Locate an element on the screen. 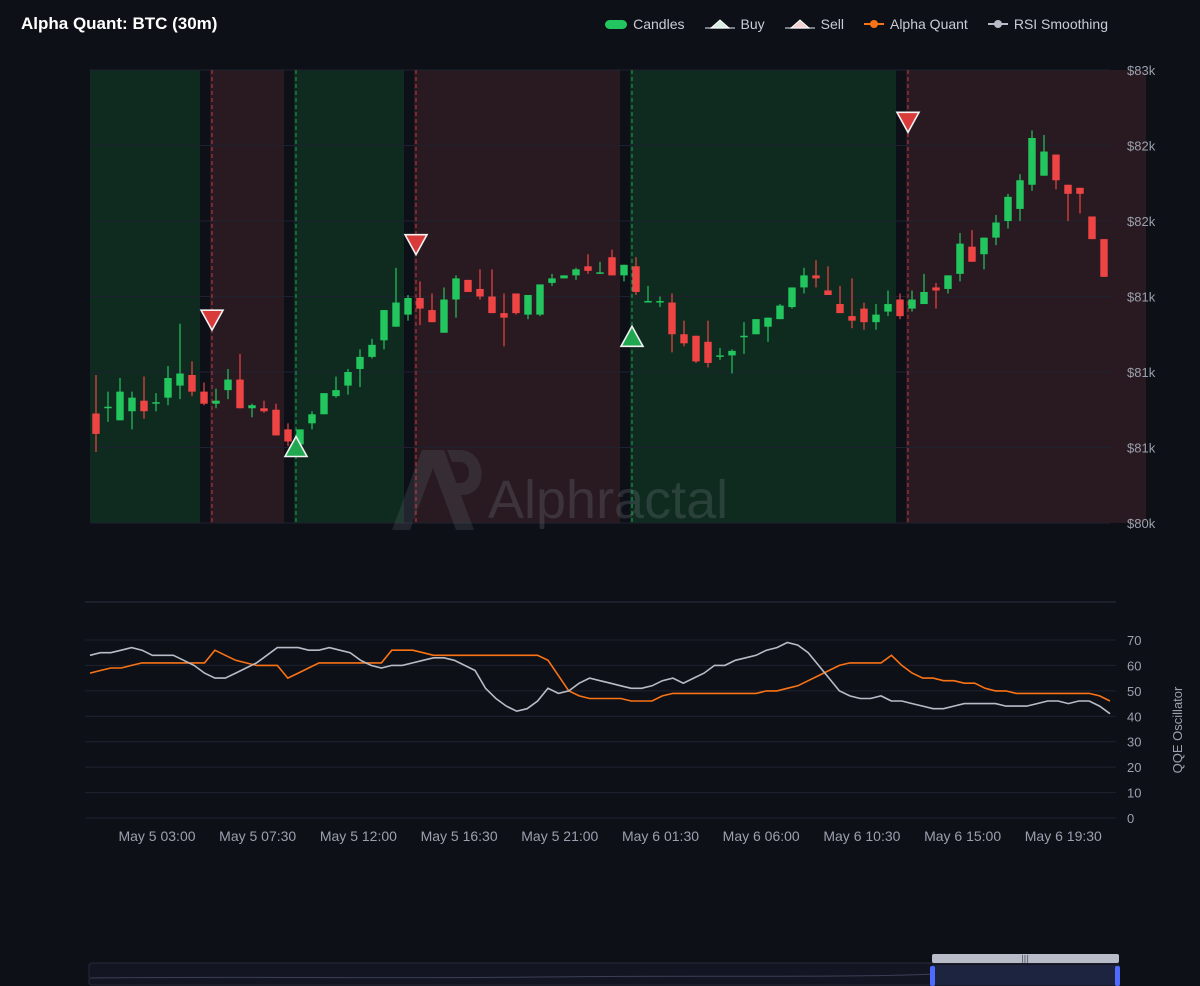 This screenshot has width=1200, height=986. alpha-quant-line is located at coordinates (600, 675).